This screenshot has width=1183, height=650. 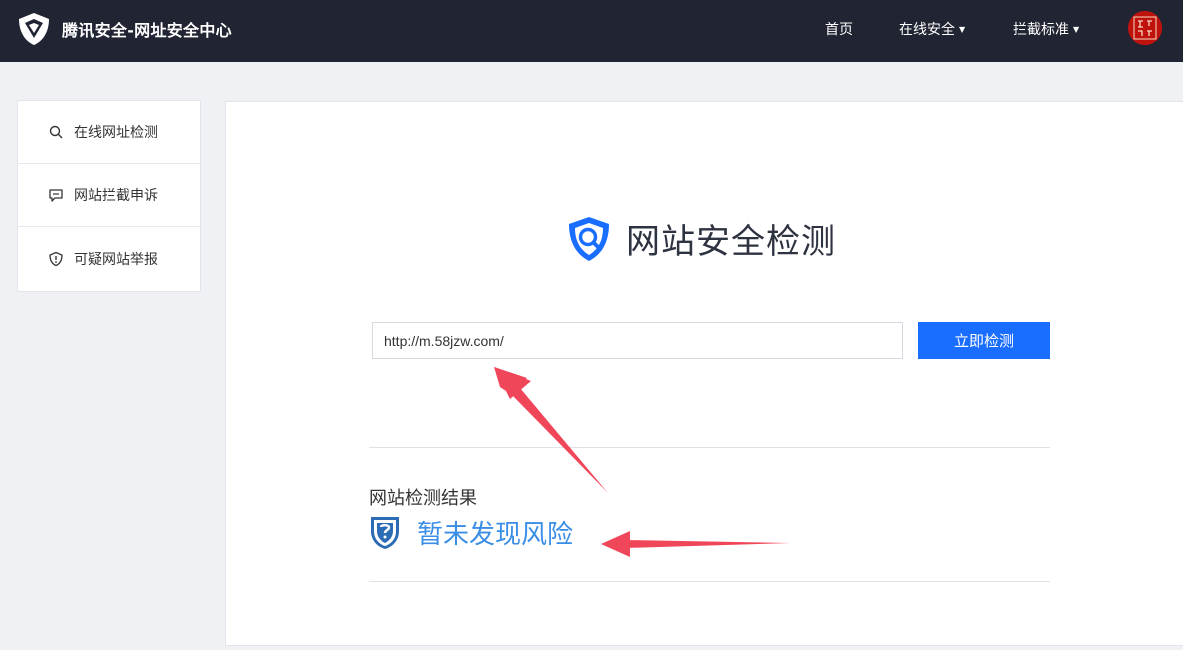 I want to click on brand: 腾讯安全-网址安全中心, so click(x=124, y=29).